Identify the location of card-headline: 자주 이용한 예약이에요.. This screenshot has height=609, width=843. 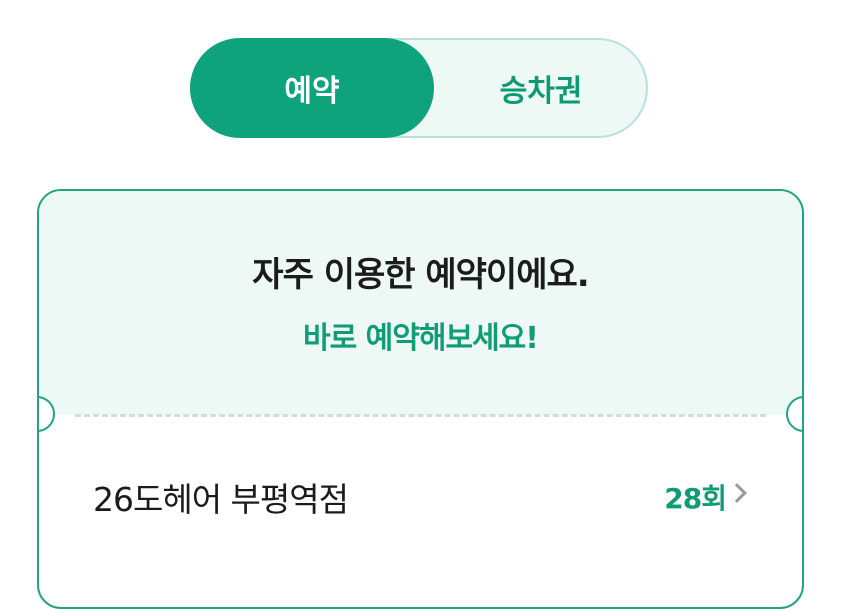
(420, 275).